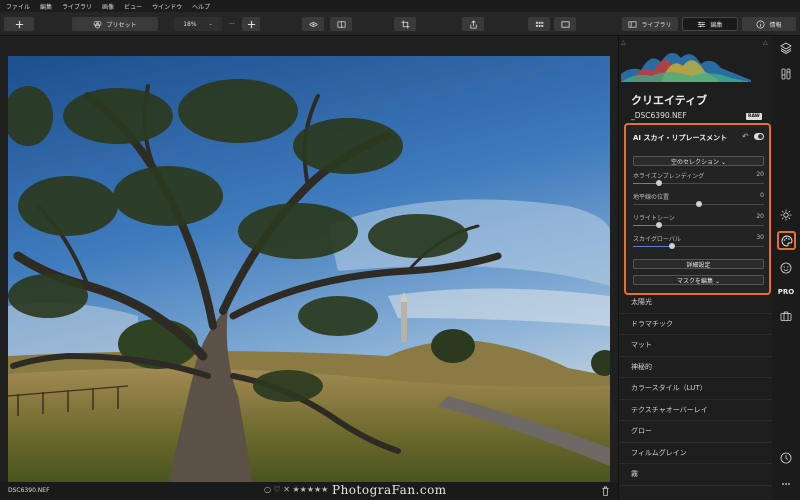 This screenshot has width=800, height=500. What do you see at coordinates (786, 316) in the screenshot?
I see `briefcase-icon` at bounding box center [786, 316].